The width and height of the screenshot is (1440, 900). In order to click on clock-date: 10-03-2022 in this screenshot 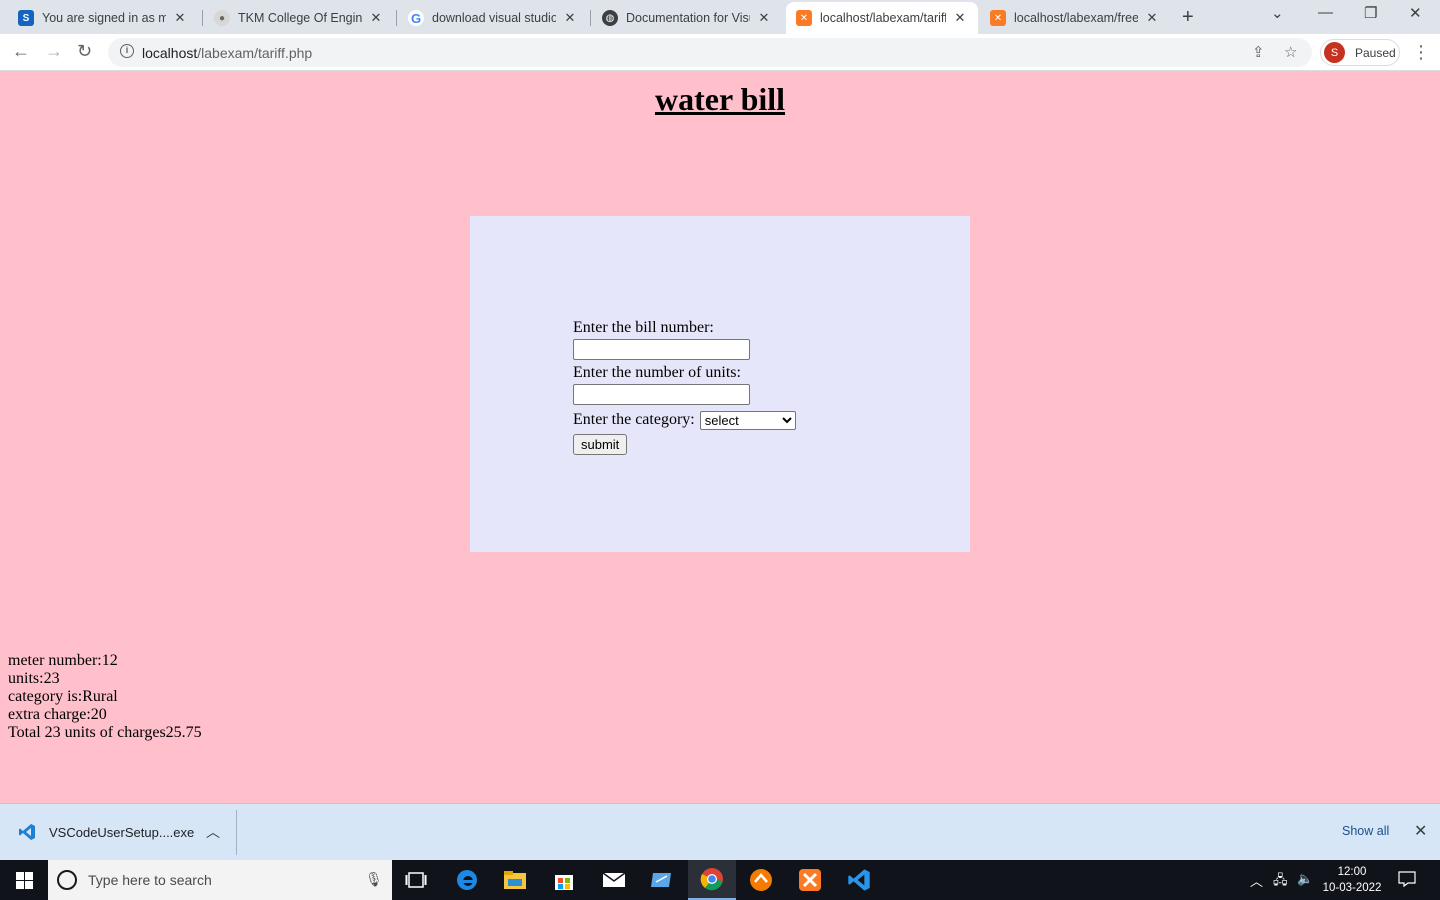, I will do `click(1352, 888)`.